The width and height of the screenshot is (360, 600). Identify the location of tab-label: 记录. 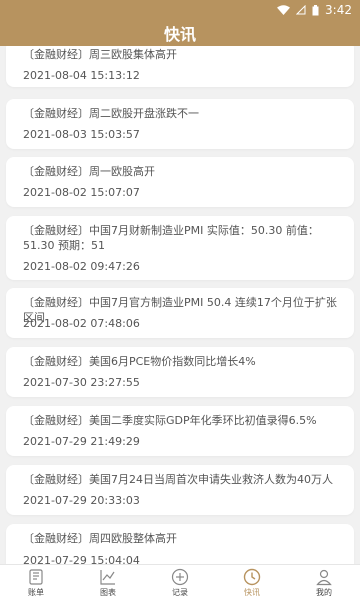
(180, 592).